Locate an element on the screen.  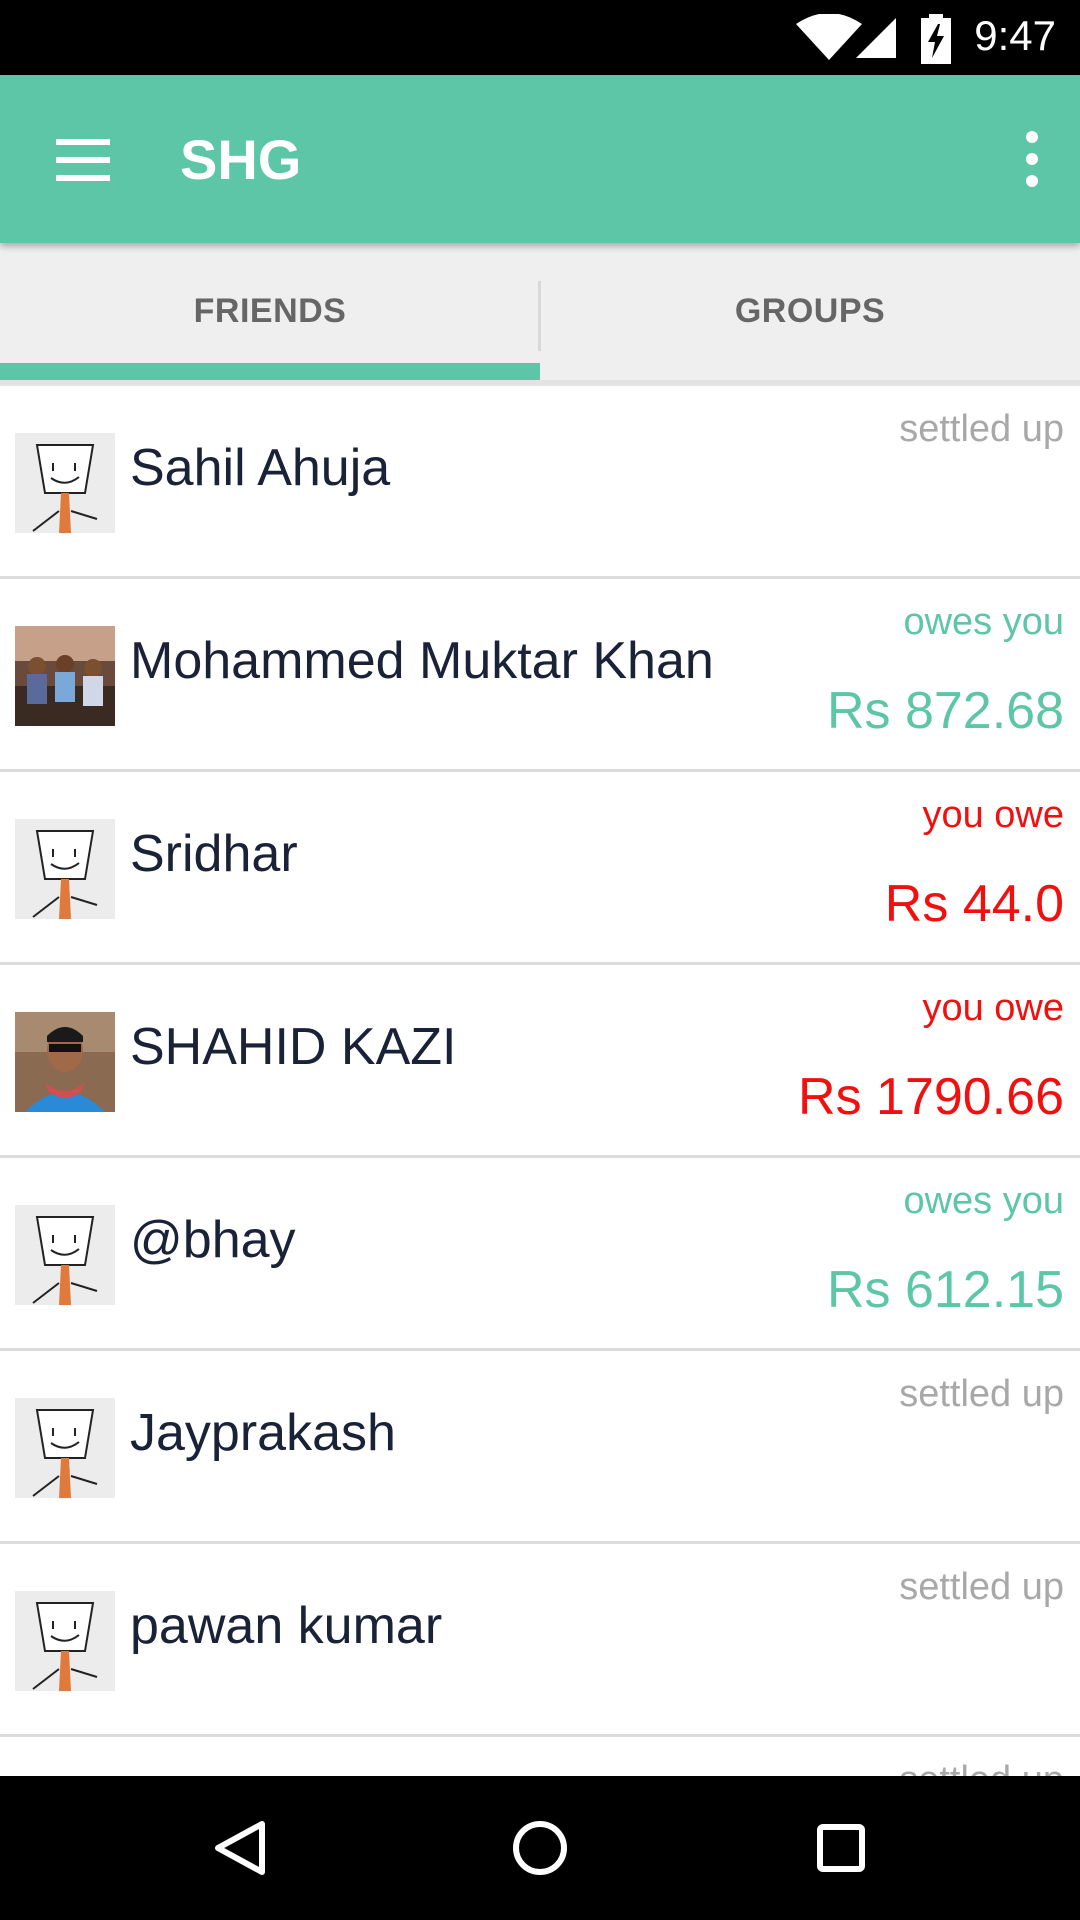
menu-icon is located at coordinates (82, 160).